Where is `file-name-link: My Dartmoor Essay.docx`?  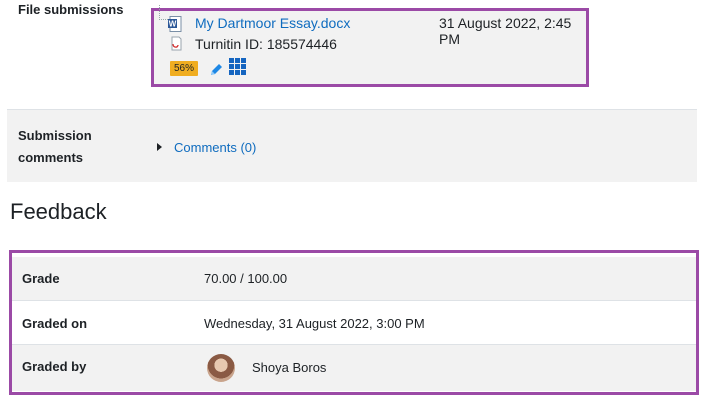 file-name-link: My Dartmoor Essay.docx is located at coordinates (272, 23).